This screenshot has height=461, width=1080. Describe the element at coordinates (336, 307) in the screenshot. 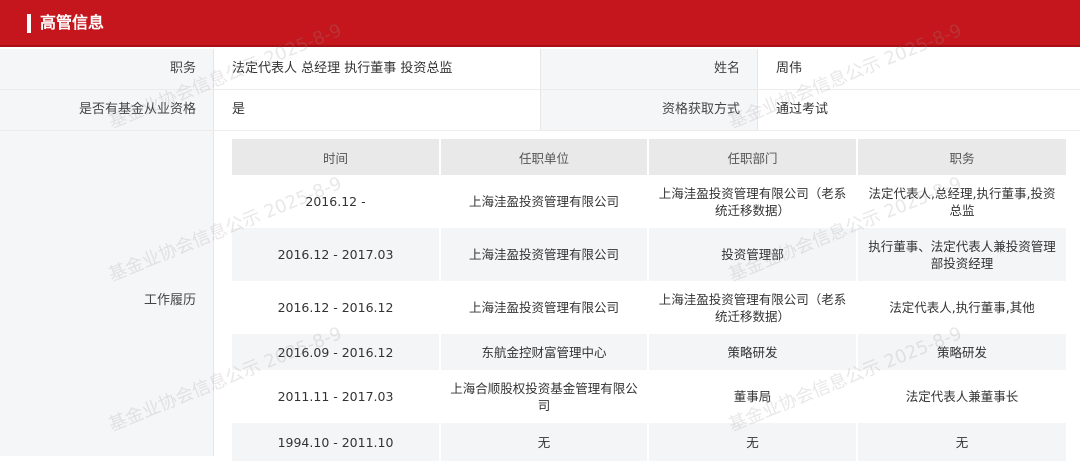

I see `cell-time: 2016.12 - 2016.12` at that location.